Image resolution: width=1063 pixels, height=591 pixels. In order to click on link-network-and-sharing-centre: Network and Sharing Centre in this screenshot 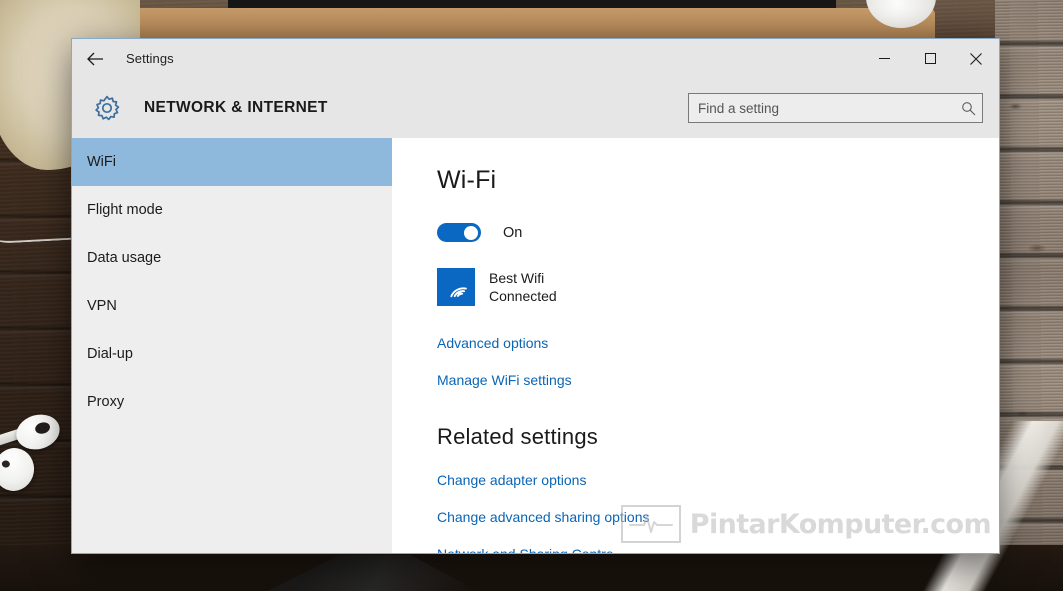, I will do `click(525, 549)`.